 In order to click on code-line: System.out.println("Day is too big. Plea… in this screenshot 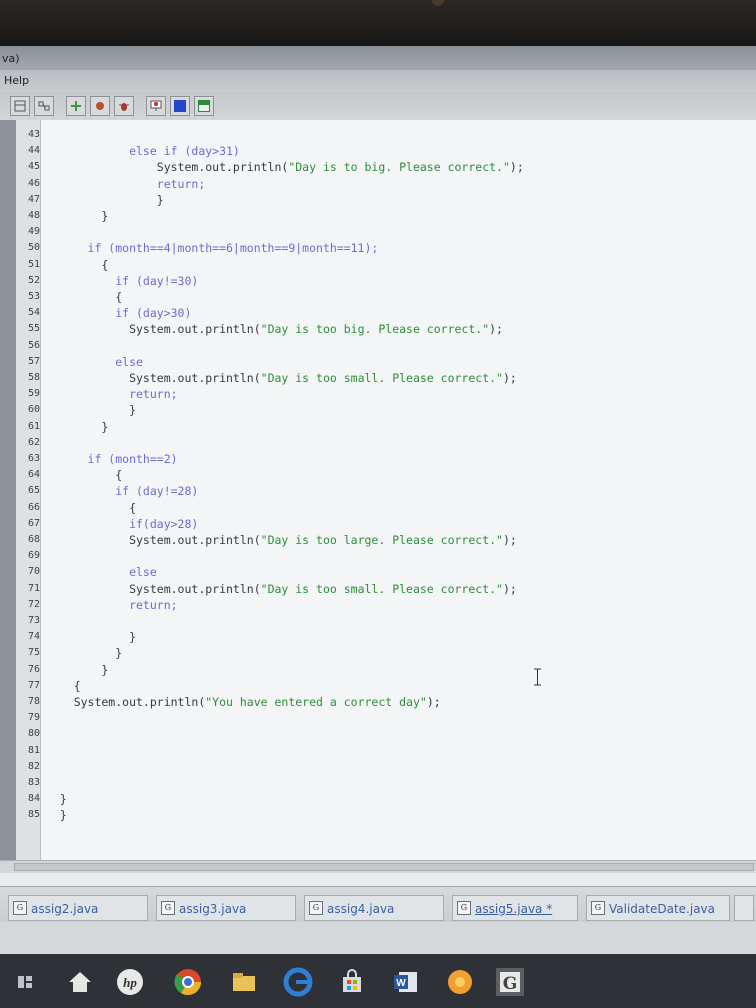, I will do `click(274, 329)`.